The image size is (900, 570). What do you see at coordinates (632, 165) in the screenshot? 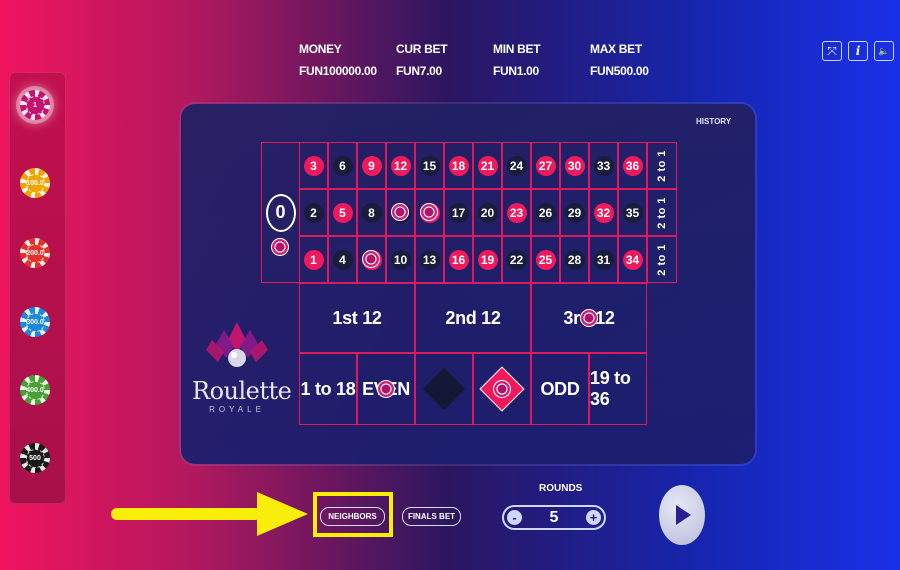
I see `number-cell: 36` at bounding box center [632, 165].